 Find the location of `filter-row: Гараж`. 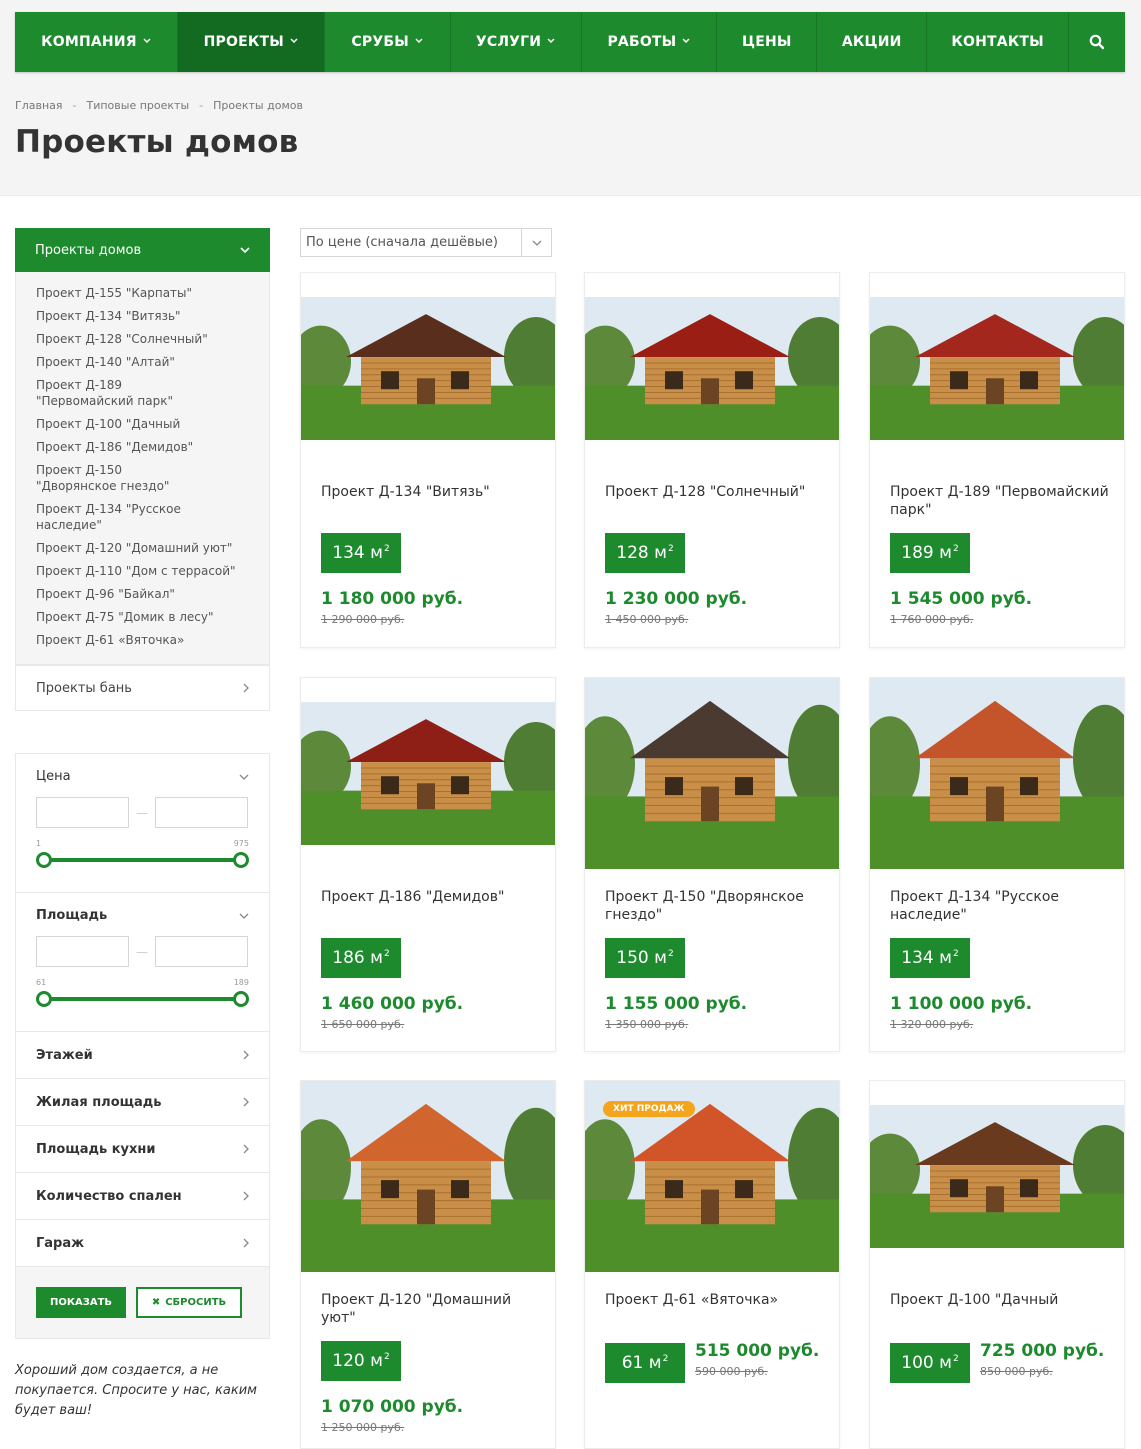

filter-row: Гараж is located at coordinates (142, 1243).